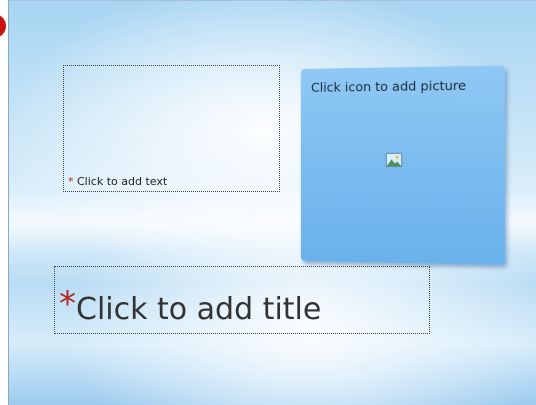 Image resolution: width=536 pixels, height=405 pixels. What do you see at coordinates (198, 309) in the screenshot?
I see `title-placeholder-prompt: Click to add title` at bounding box center [198, 309].